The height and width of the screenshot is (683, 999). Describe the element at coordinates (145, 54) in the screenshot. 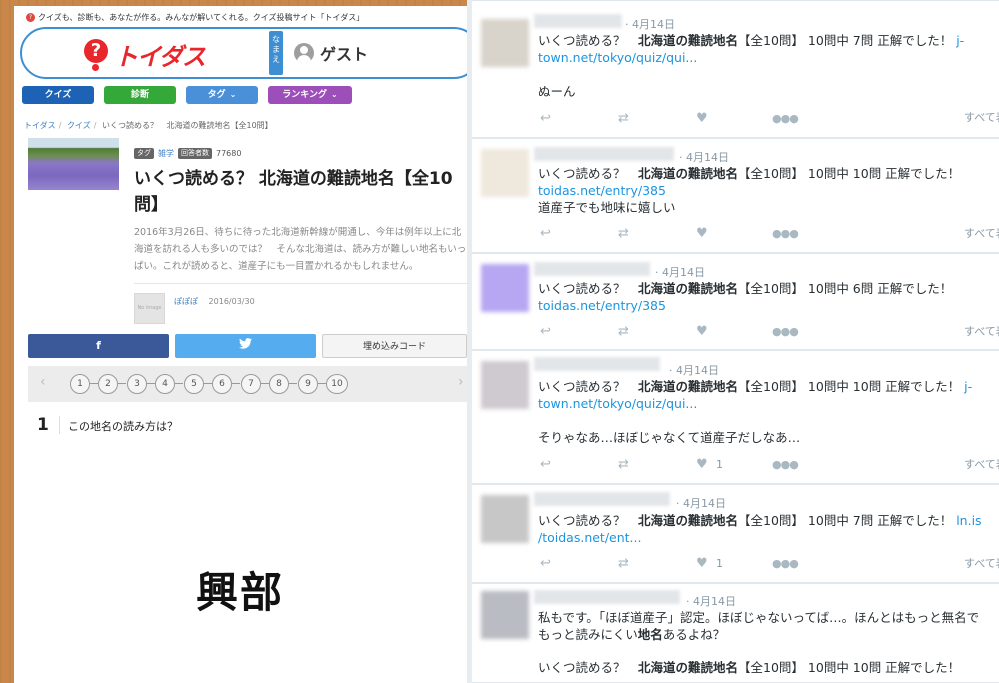

I see `toidas-logo: ? トイダス` at that location.